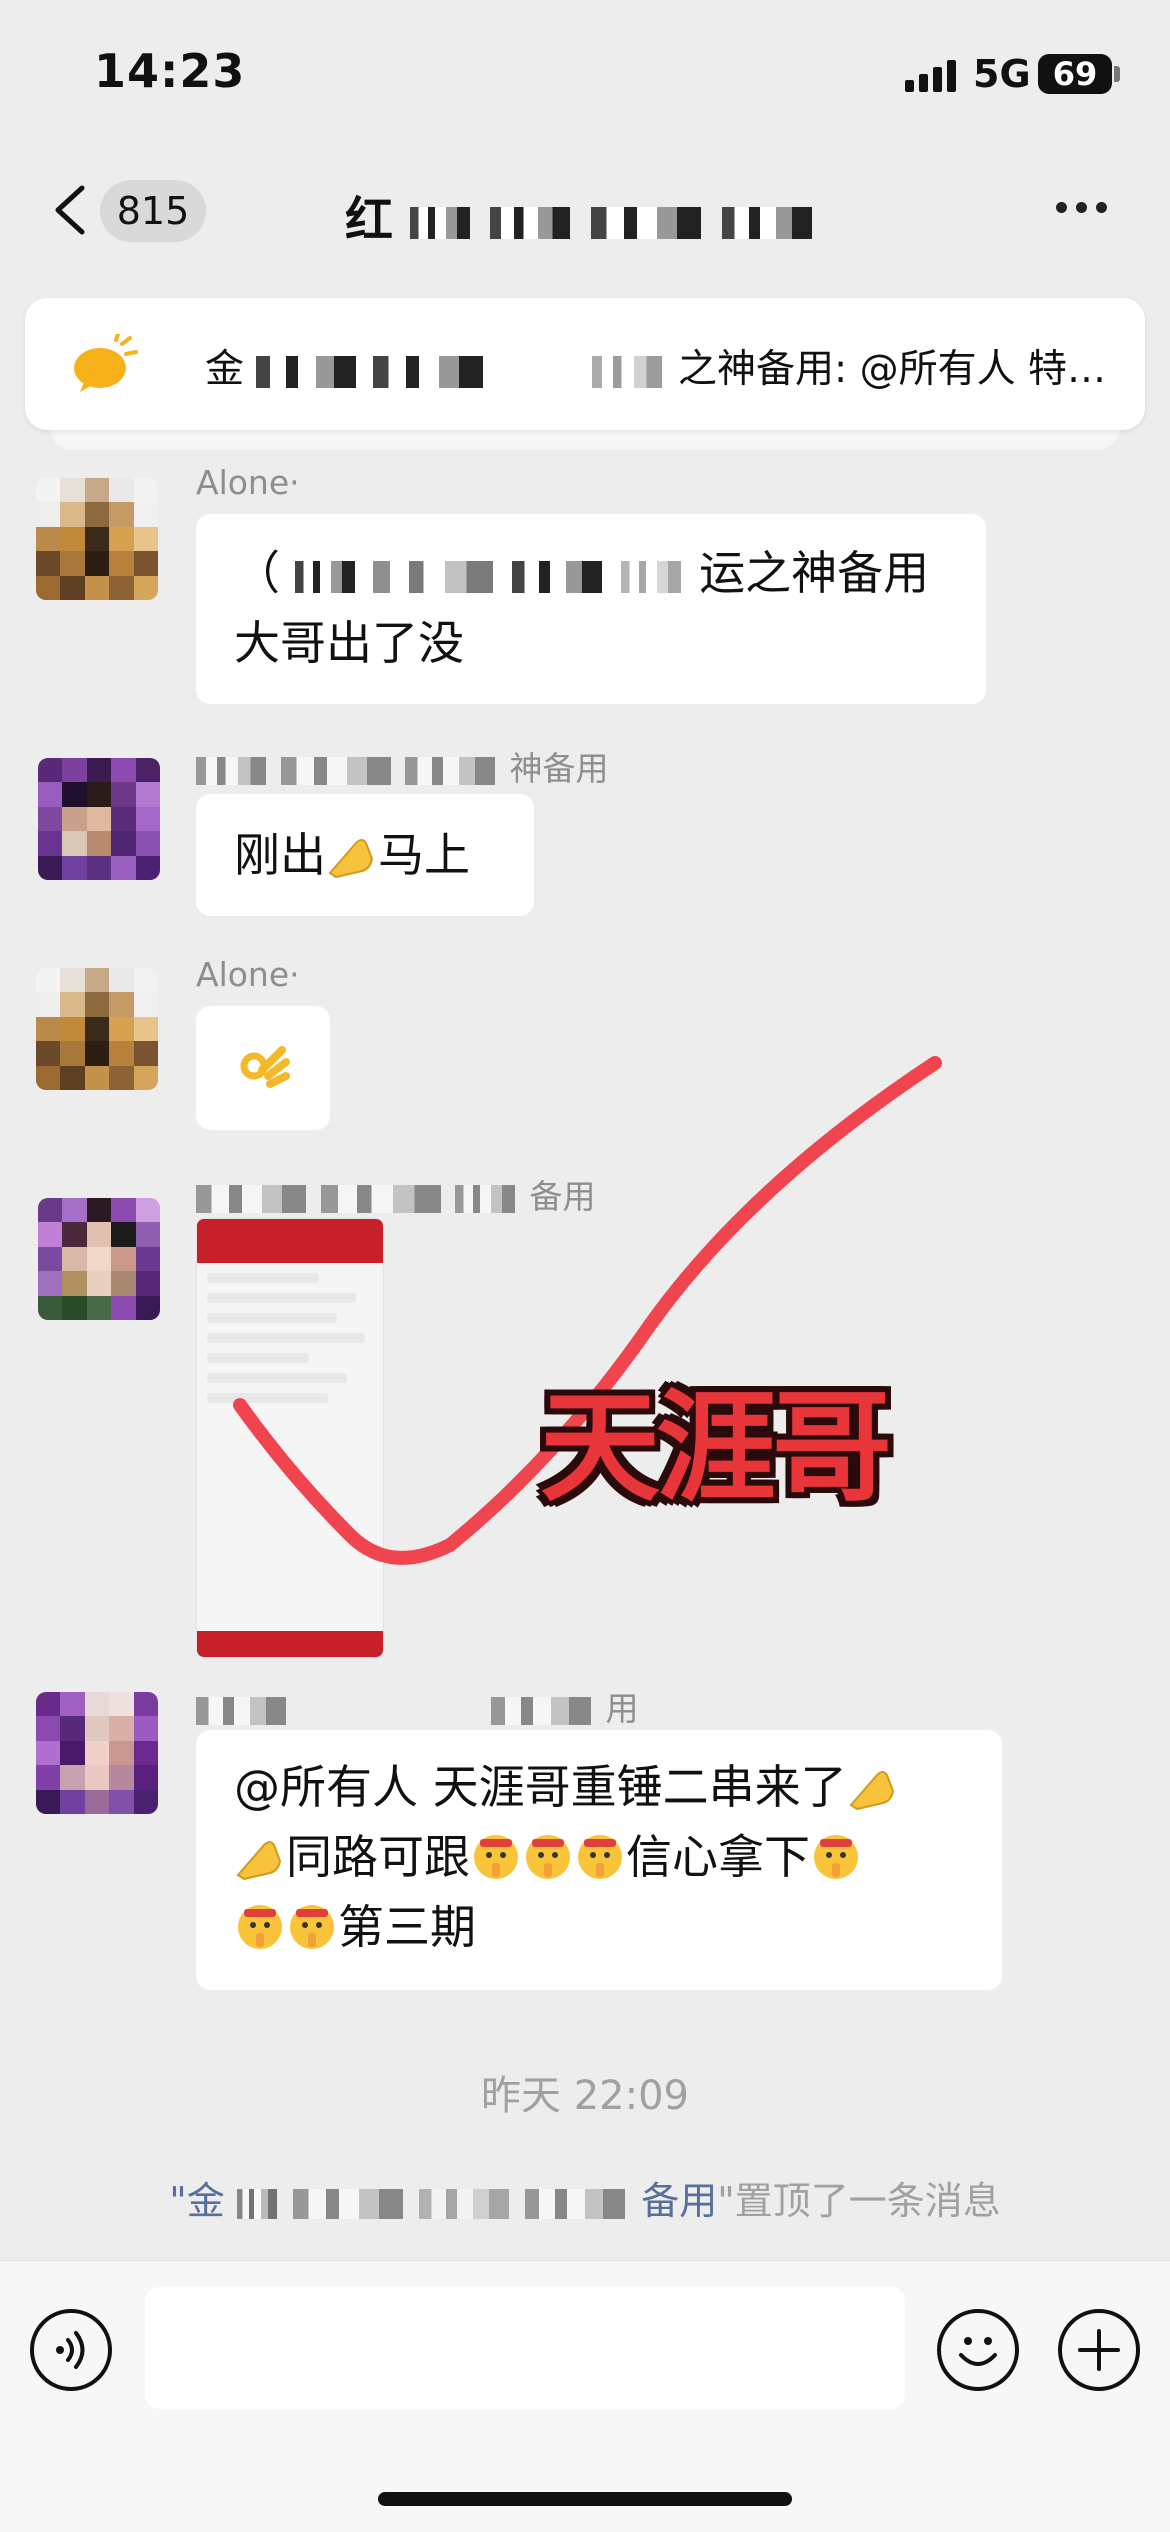 This screenshot has height=2532, width=1170. Describe the element at coordinates (106, 363) in the screenshot. I see `megaphone-icon` at that location.